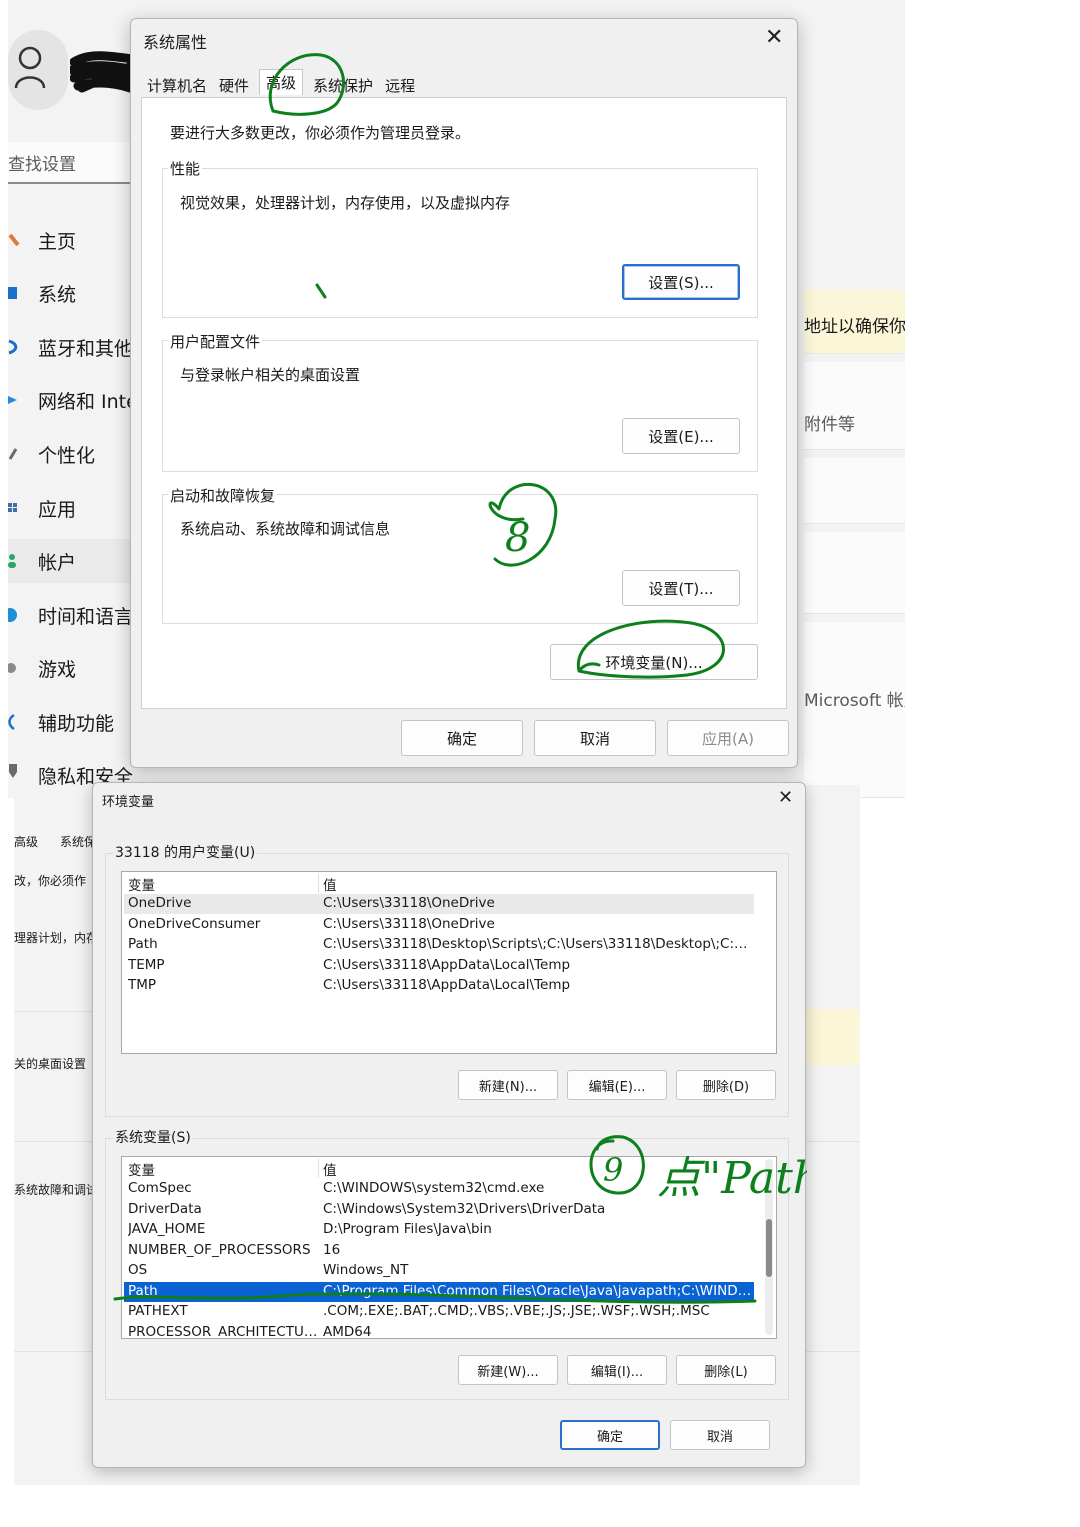 This screenshot has width=1080, height=1527. I want to click on card-text: Microsoft 帐户, so click(854, 701).